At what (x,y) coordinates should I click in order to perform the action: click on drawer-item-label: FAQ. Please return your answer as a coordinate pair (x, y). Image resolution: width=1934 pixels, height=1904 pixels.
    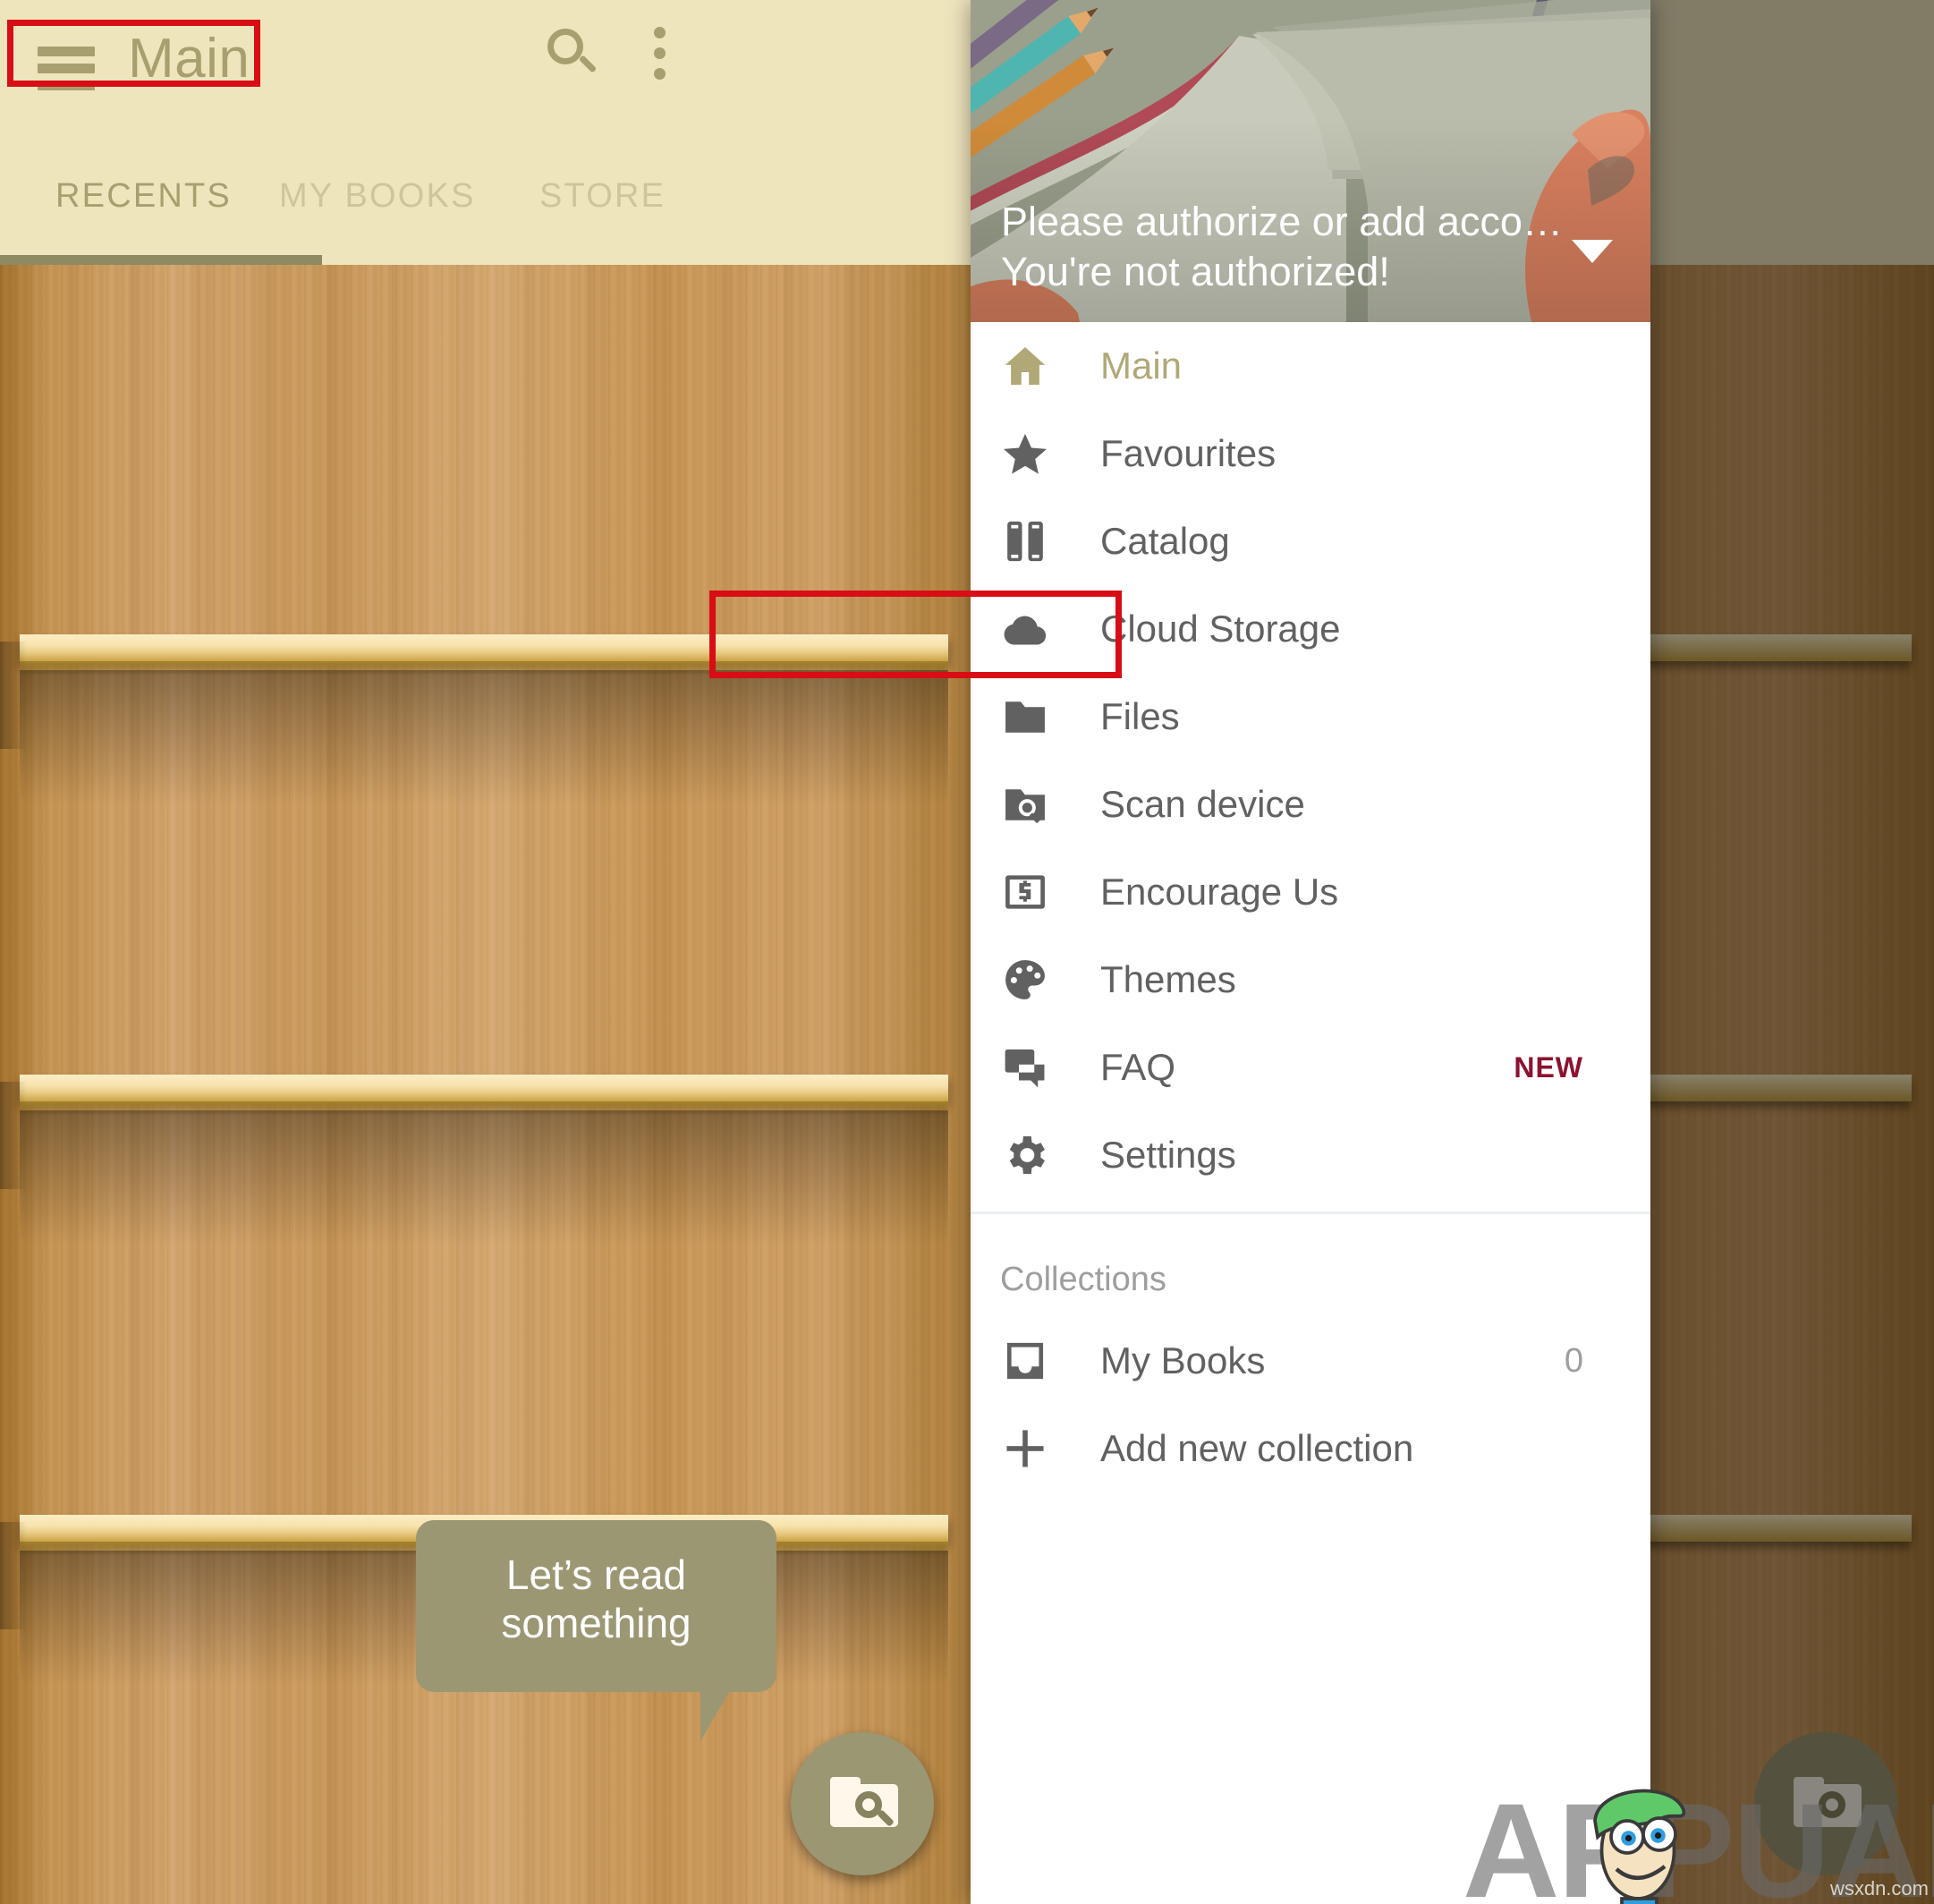
    Looking at the image, I should click on (1138, 1067).